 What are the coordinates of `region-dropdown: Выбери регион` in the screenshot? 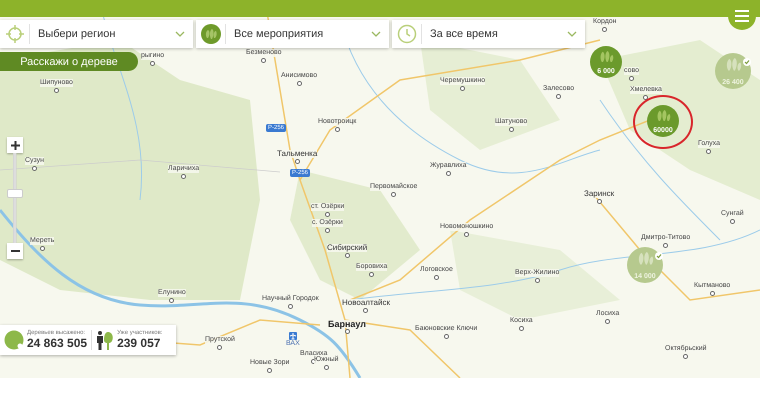 It's located at (96, 34).